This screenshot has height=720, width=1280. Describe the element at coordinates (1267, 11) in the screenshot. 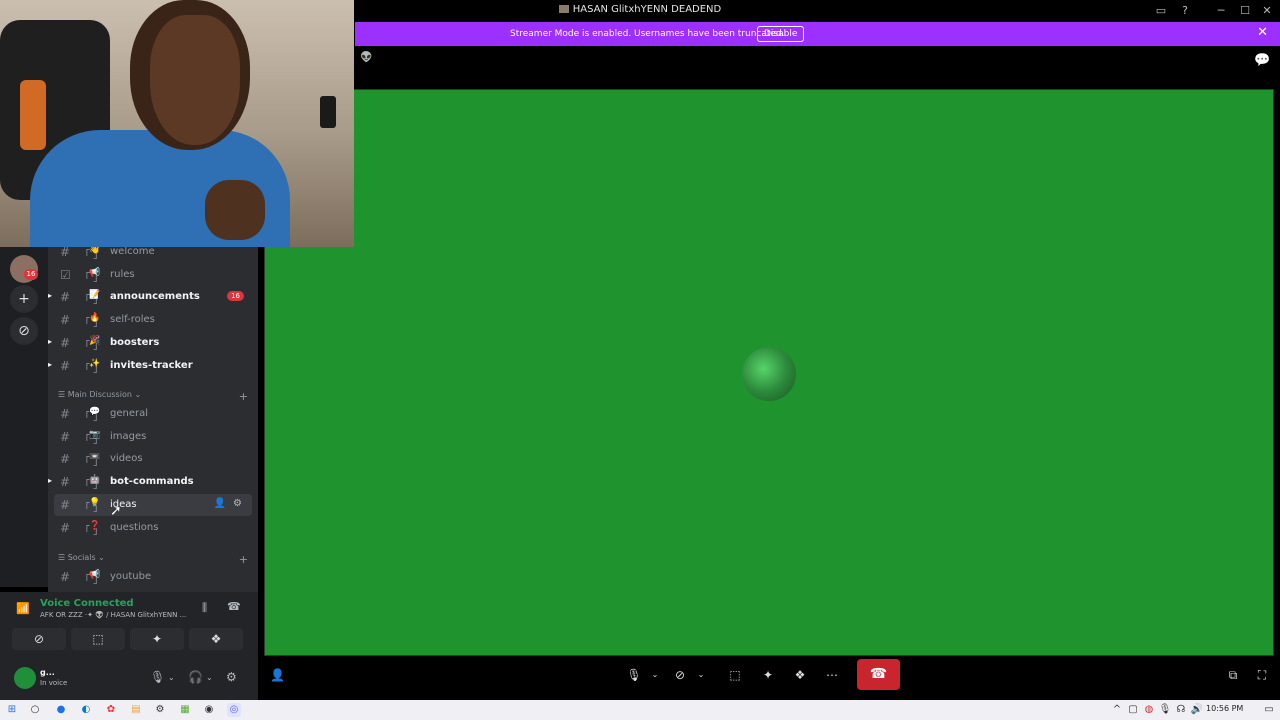

I see `close-button: ✕` at that location.